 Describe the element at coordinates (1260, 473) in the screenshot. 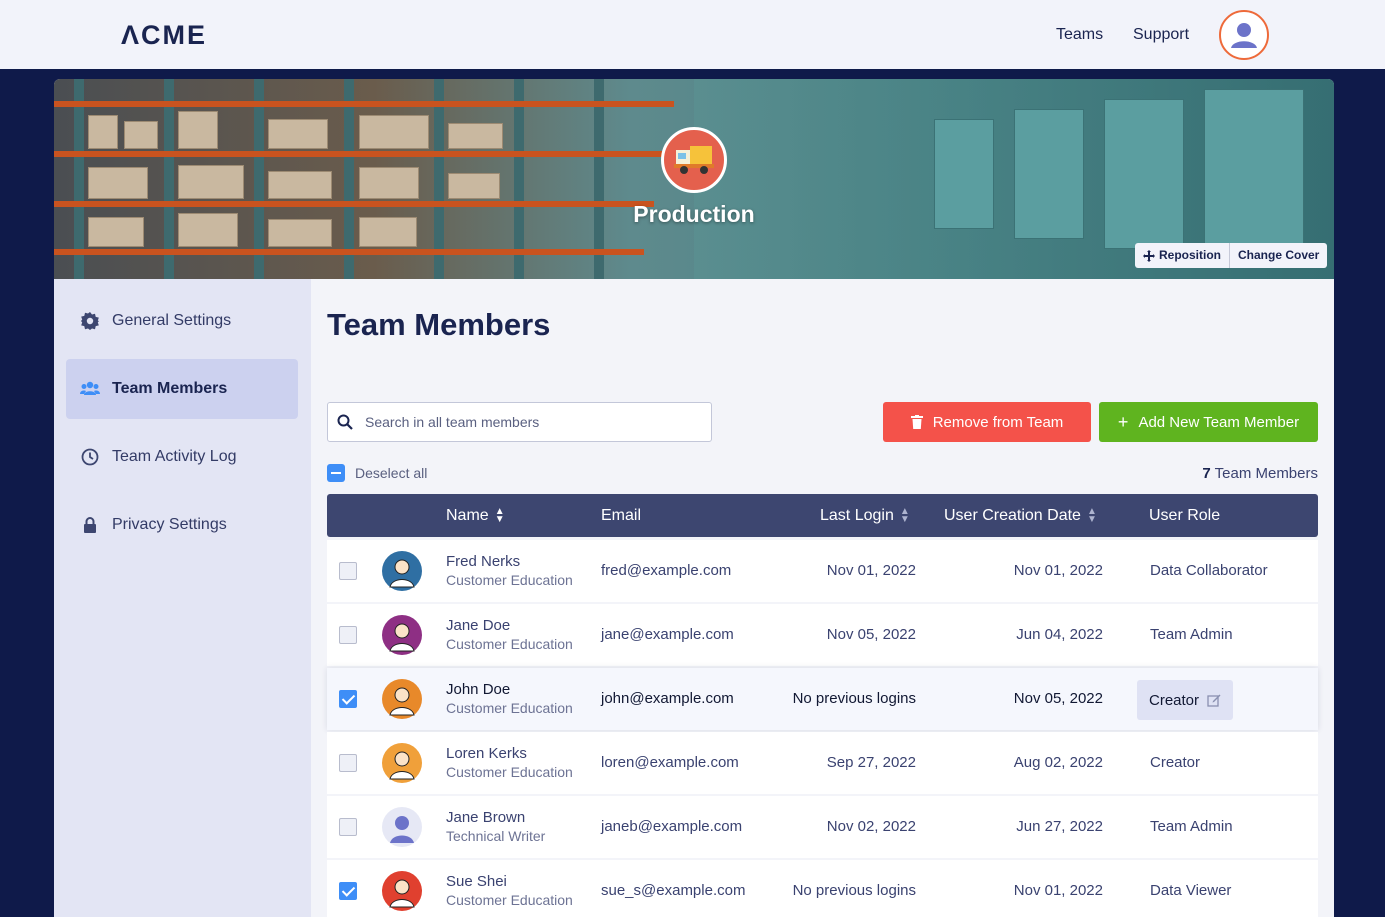

I see `member-count: 7 Team Members` at that location.